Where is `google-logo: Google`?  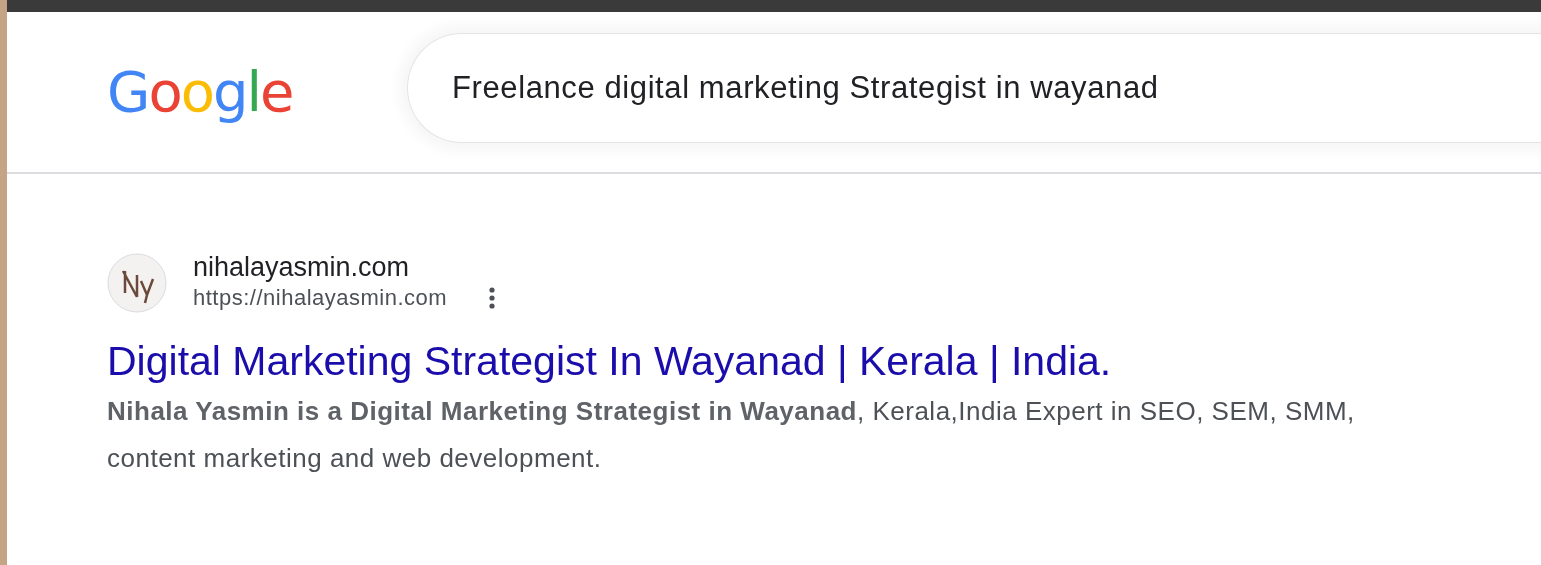
google-logo: Google is located at coordinates (207, 92).